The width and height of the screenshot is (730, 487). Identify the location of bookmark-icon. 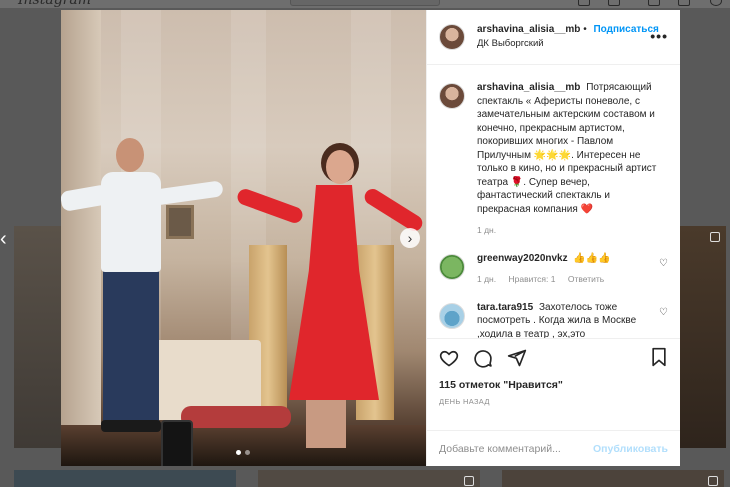
(659, 359).